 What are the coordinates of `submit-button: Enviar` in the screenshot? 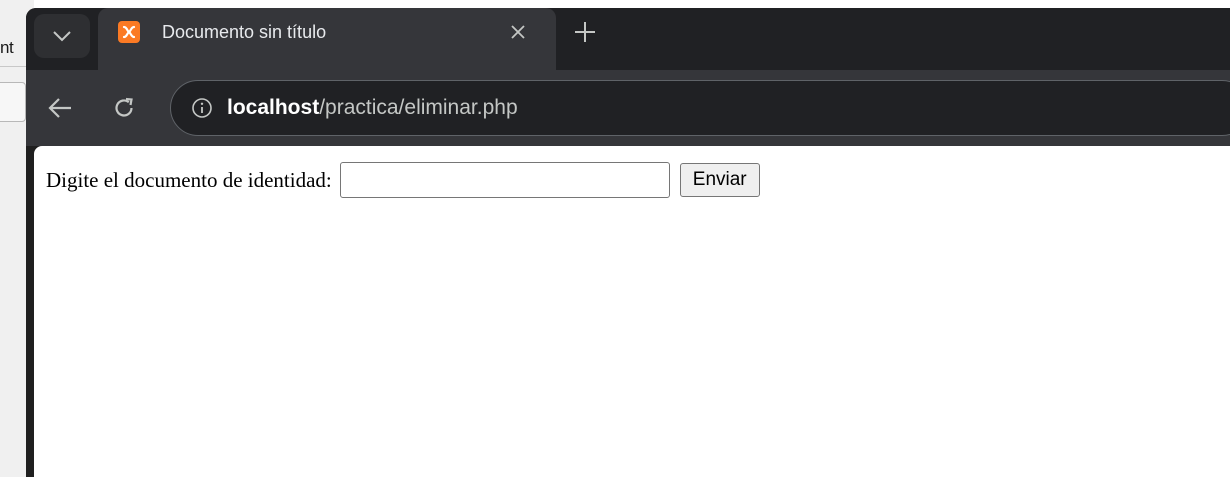 It's located at (719, 180).